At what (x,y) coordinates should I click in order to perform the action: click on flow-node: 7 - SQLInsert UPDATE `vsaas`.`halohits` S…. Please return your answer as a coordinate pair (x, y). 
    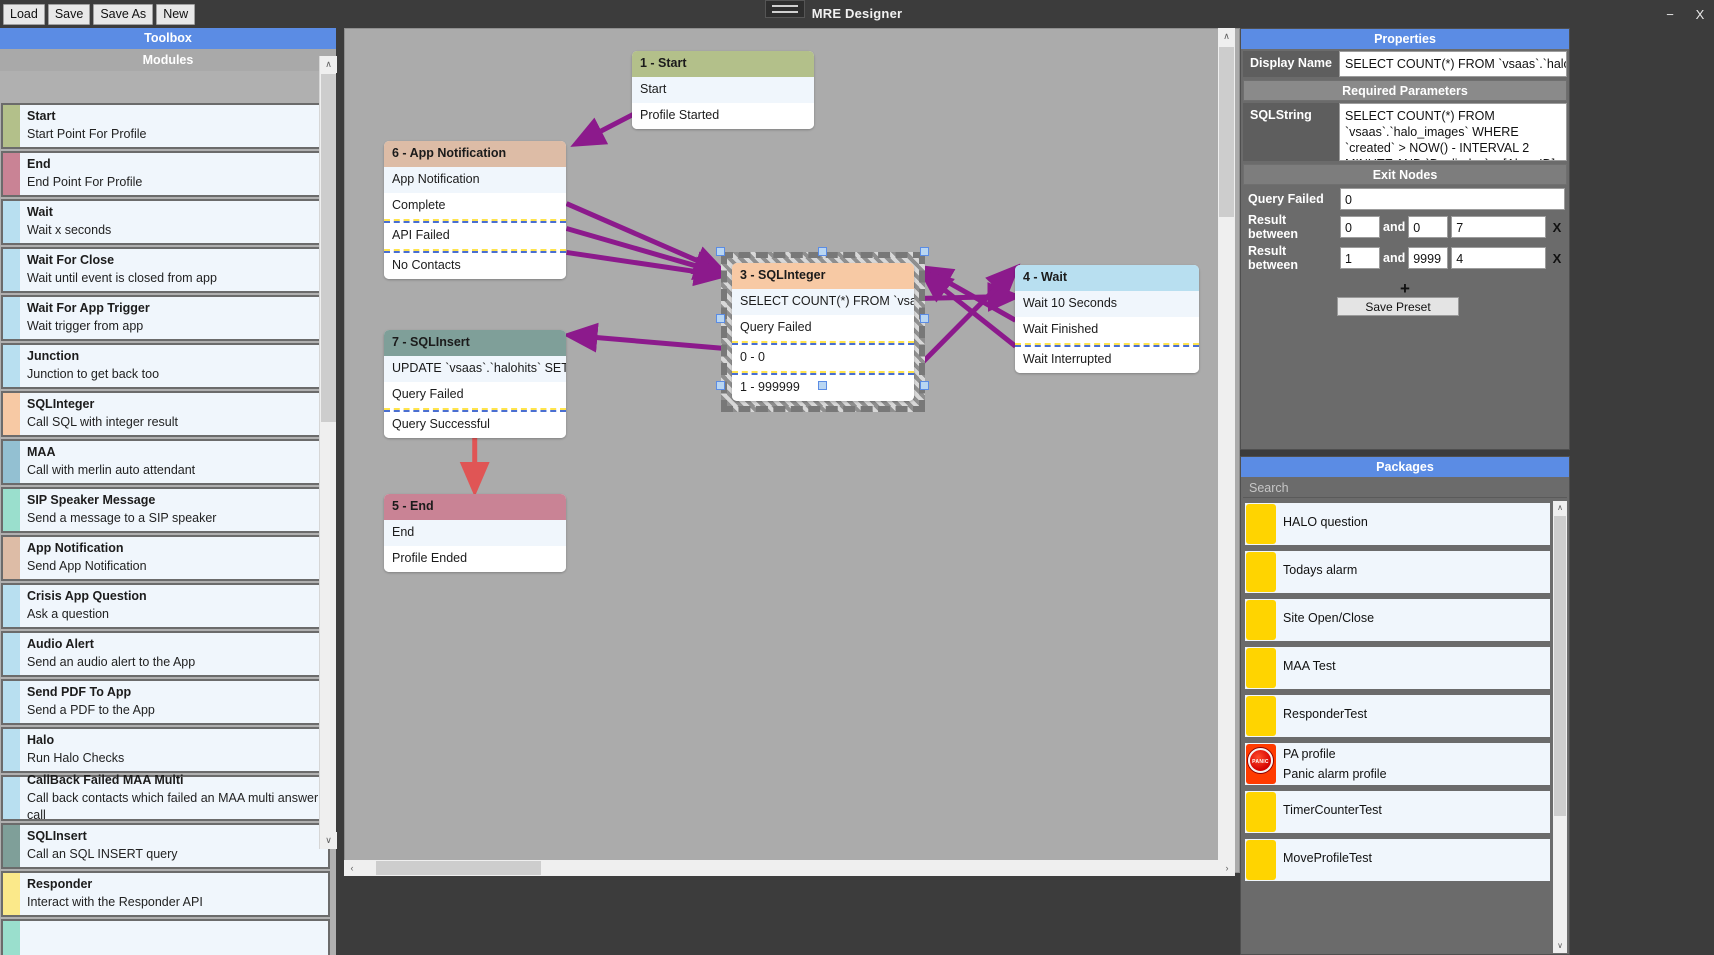
    Looking at the image, I should click on (475, 384).